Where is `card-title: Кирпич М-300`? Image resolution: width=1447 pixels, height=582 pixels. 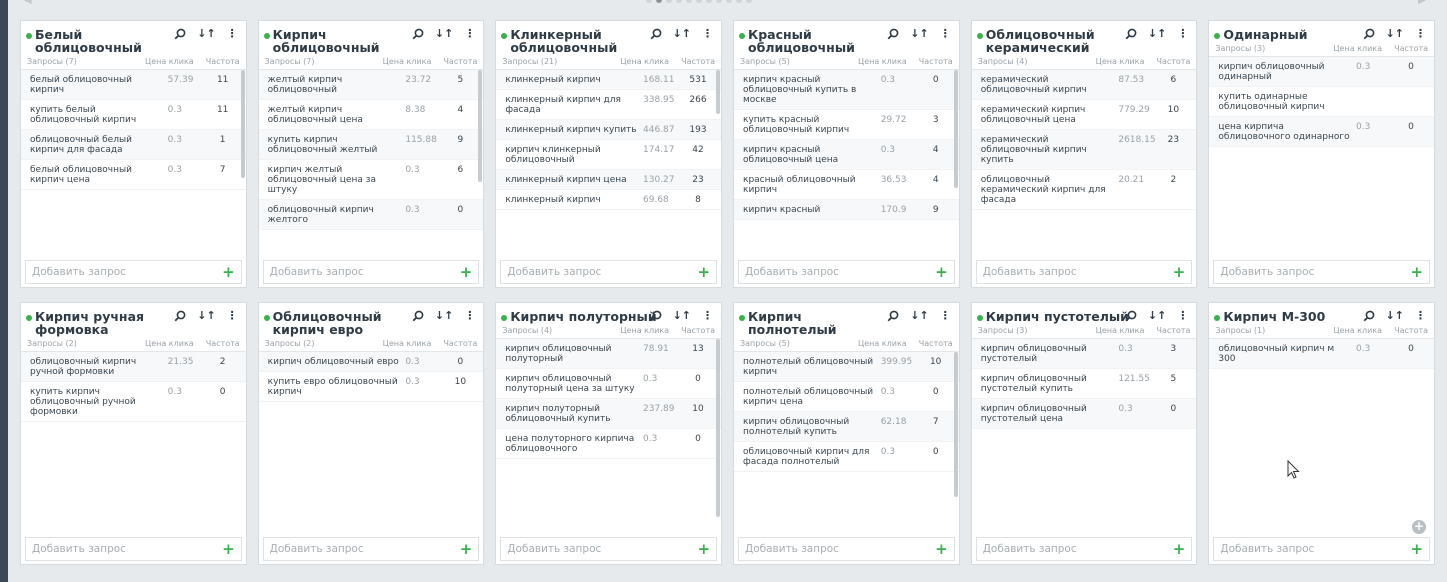 card-title: Кирпич М-300 is located at coordinates (1274, 316).